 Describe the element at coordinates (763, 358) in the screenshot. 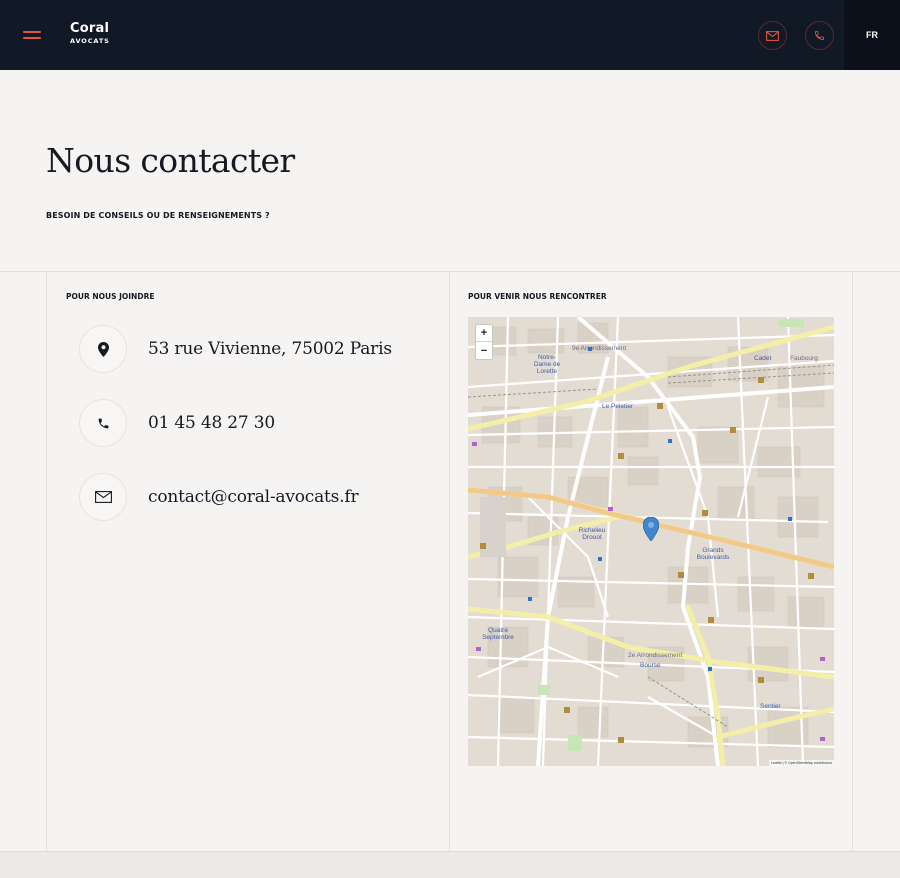

I see `map-metro-label: Cadet` at that location.